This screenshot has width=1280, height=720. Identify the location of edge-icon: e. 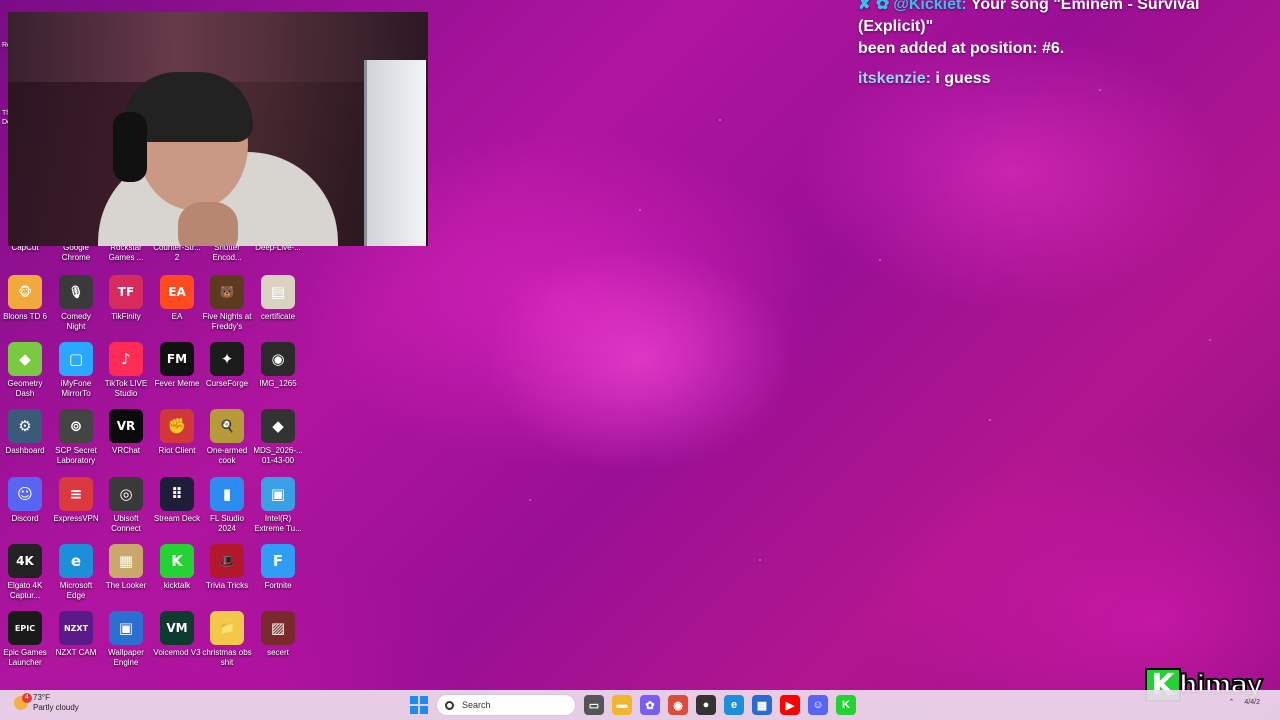
(734, 705).